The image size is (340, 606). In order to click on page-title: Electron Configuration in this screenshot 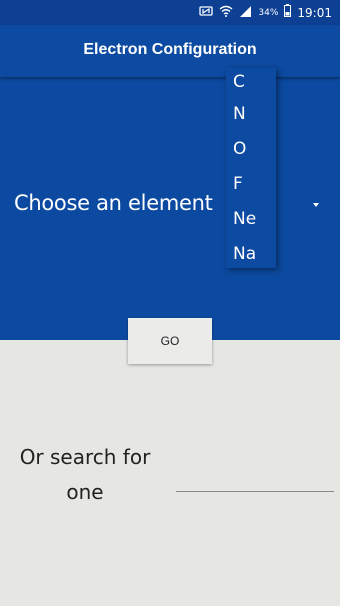, I will do `click(170, 49)`.